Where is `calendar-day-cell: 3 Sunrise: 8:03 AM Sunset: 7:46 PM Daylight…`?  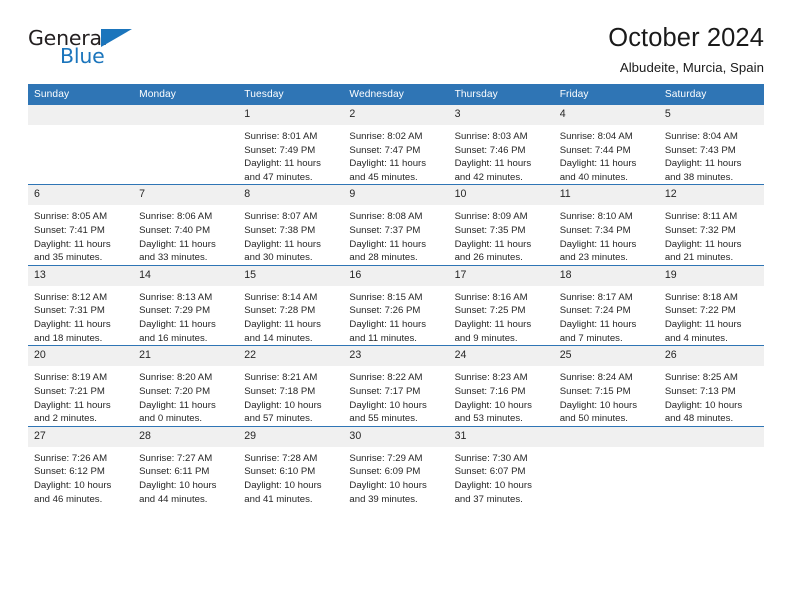 calendar-day-cell: 3 Sunrise: 8:03 AM Sunset: 7:46 PM Daylight… is located at coordinates (501, 145).